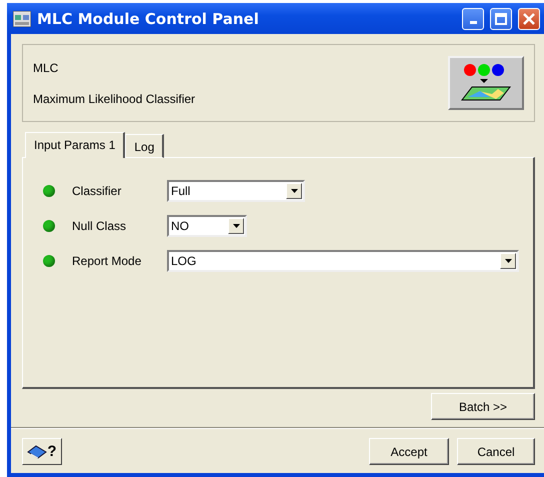  What do you see at coordinates (496, 451) in the screenshot?
I see `dialog-button: Cancel` at bounding box center [496, 451].